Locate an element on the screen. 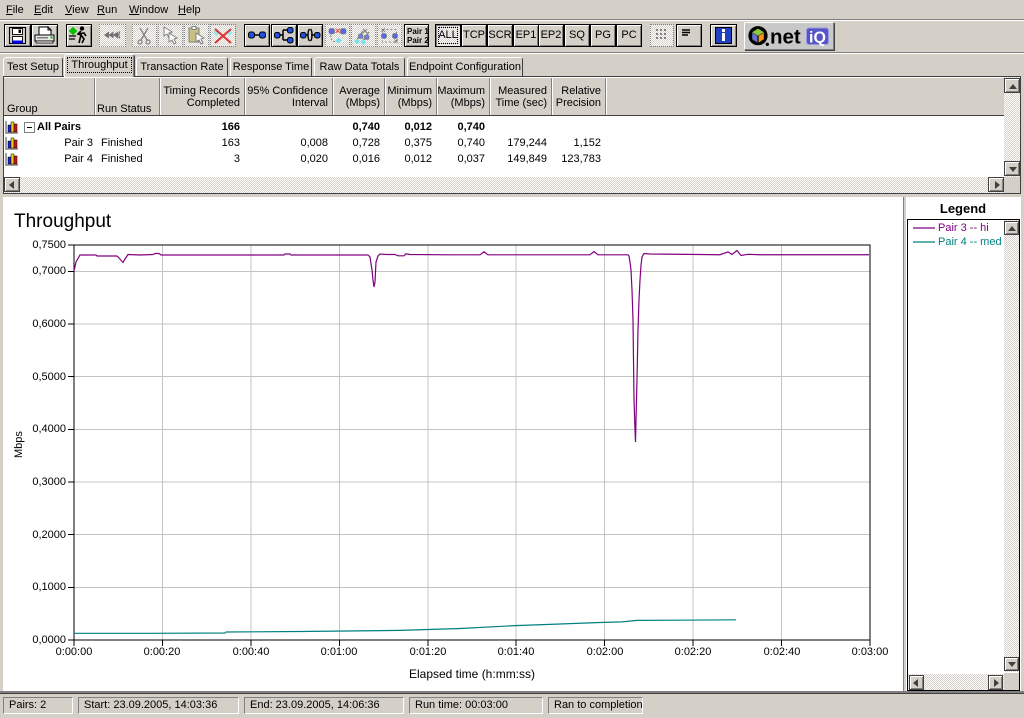 The image size is (1024, 718). svg-text: net is located at coordinates (785, 37).